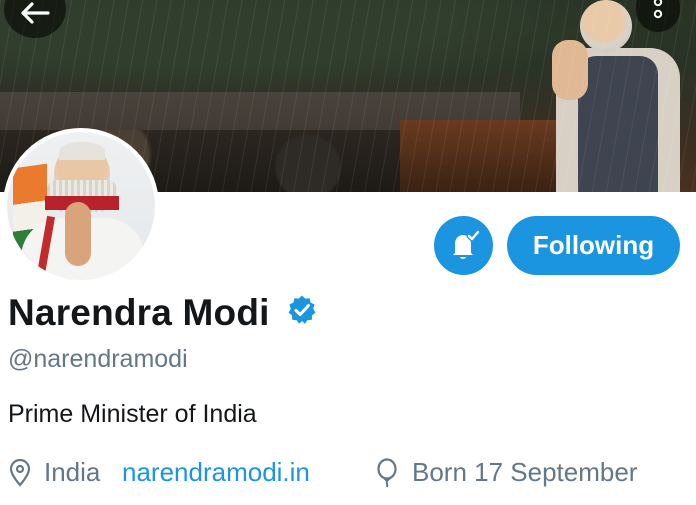 The width and height of the screenshot is (696, 505). Describe the element at coordinates (593, 245) in the screenshot. I see `following-button: Following` at that location.